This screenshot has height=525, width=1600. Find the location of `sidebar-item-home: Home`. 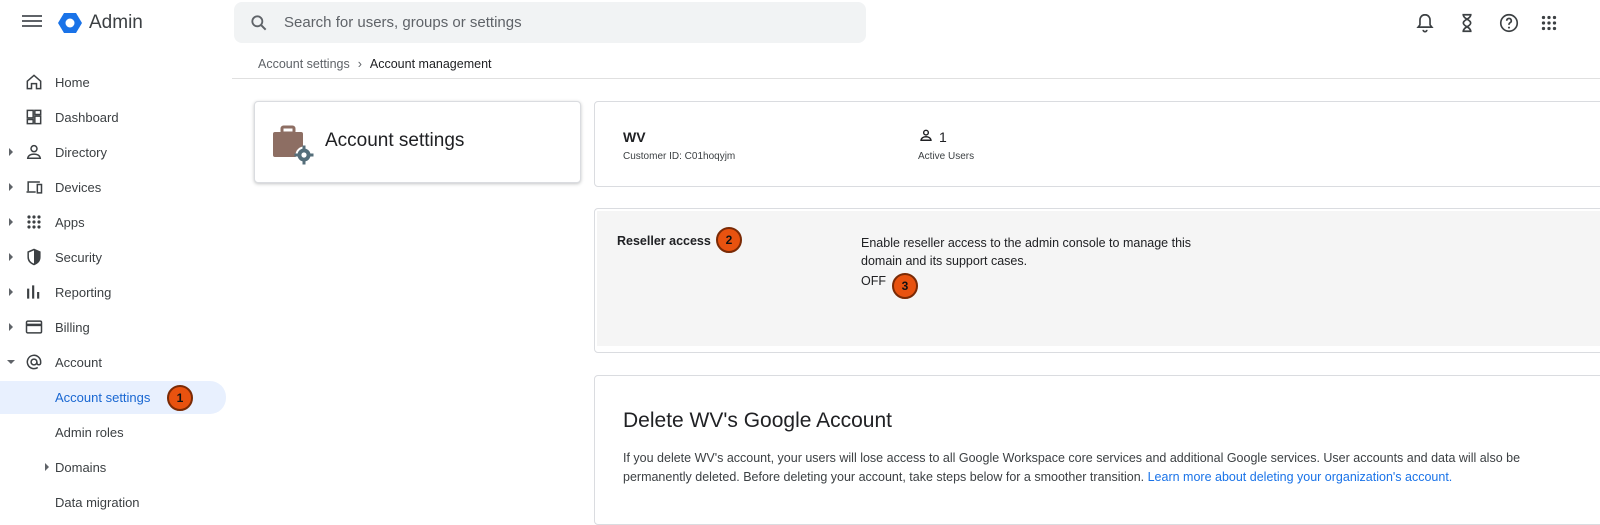

sidebar-item-home: Home is located at coordinates (113, 82).